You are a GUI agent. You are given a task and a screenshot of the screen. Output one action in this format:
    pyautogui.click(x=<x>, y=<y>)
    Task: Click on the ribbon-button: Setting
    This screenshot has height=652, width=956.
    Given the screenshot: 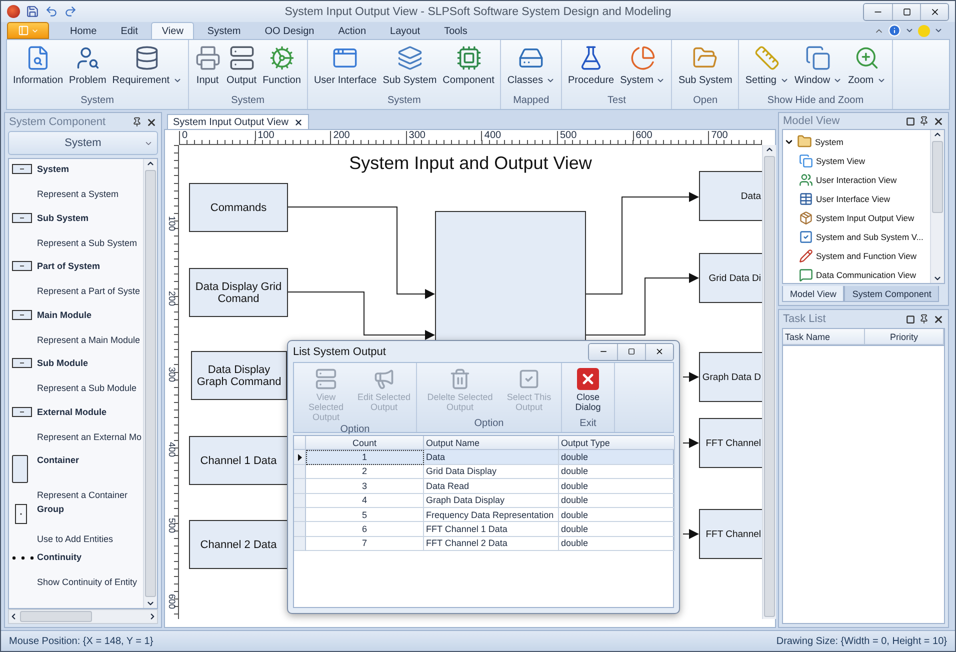 What is the action you would take?
    pyautogui.click(x=766, y=69)
    